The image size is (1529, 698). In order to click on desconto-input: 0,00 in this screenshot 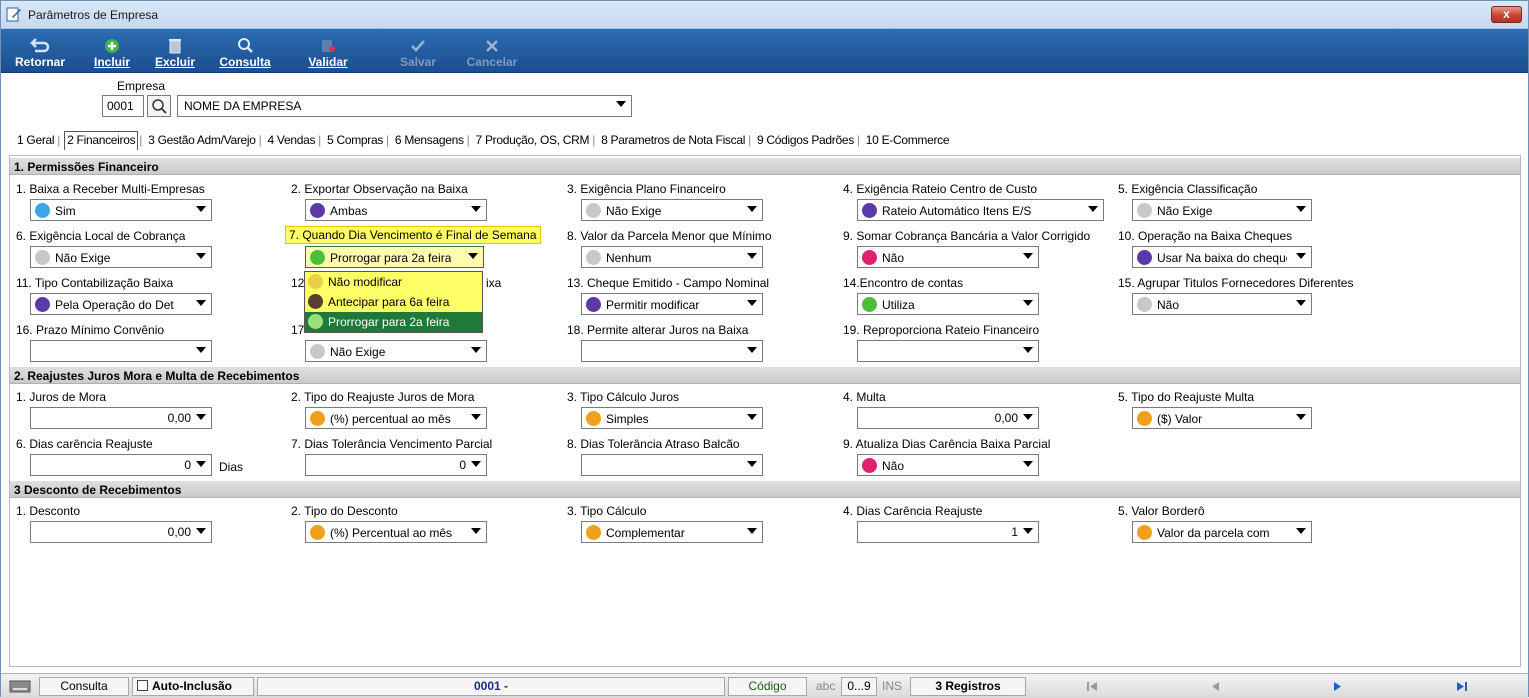, I will do `click(121, 532)`.